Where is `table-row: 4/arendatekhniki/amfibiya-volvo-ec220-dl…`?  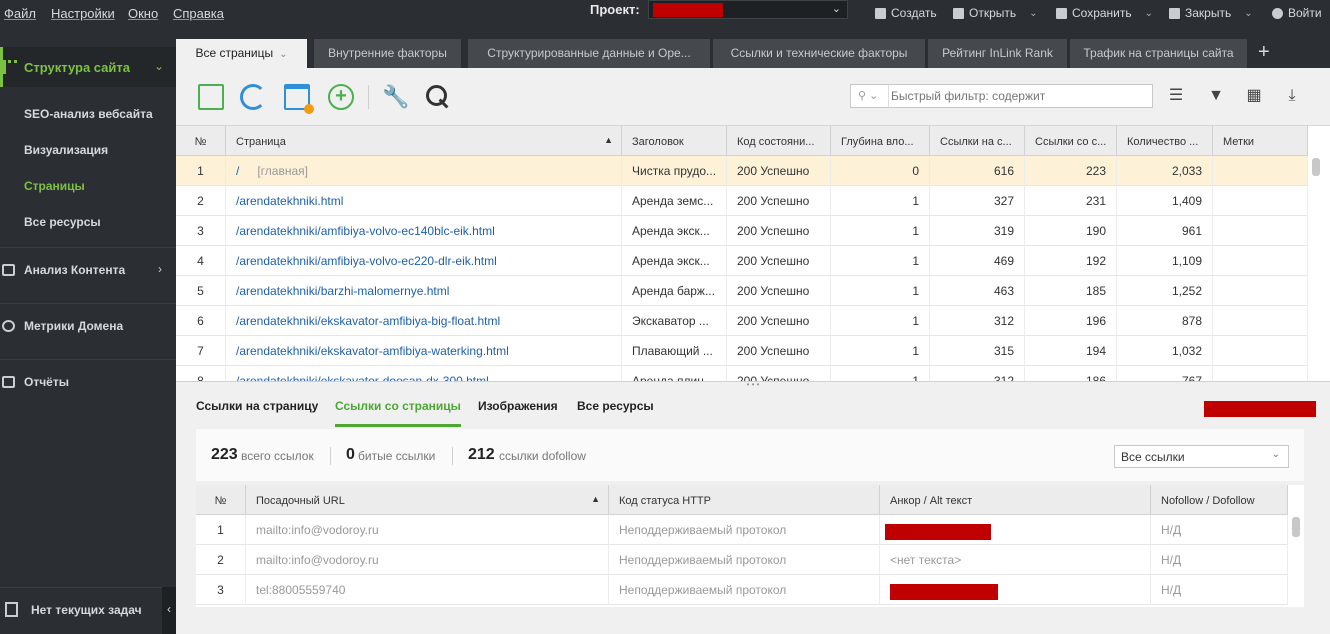 table-row: 4/arendatekhniki/amfibiya-volvo-ec220-dl… is located at coordinates (742, 261).